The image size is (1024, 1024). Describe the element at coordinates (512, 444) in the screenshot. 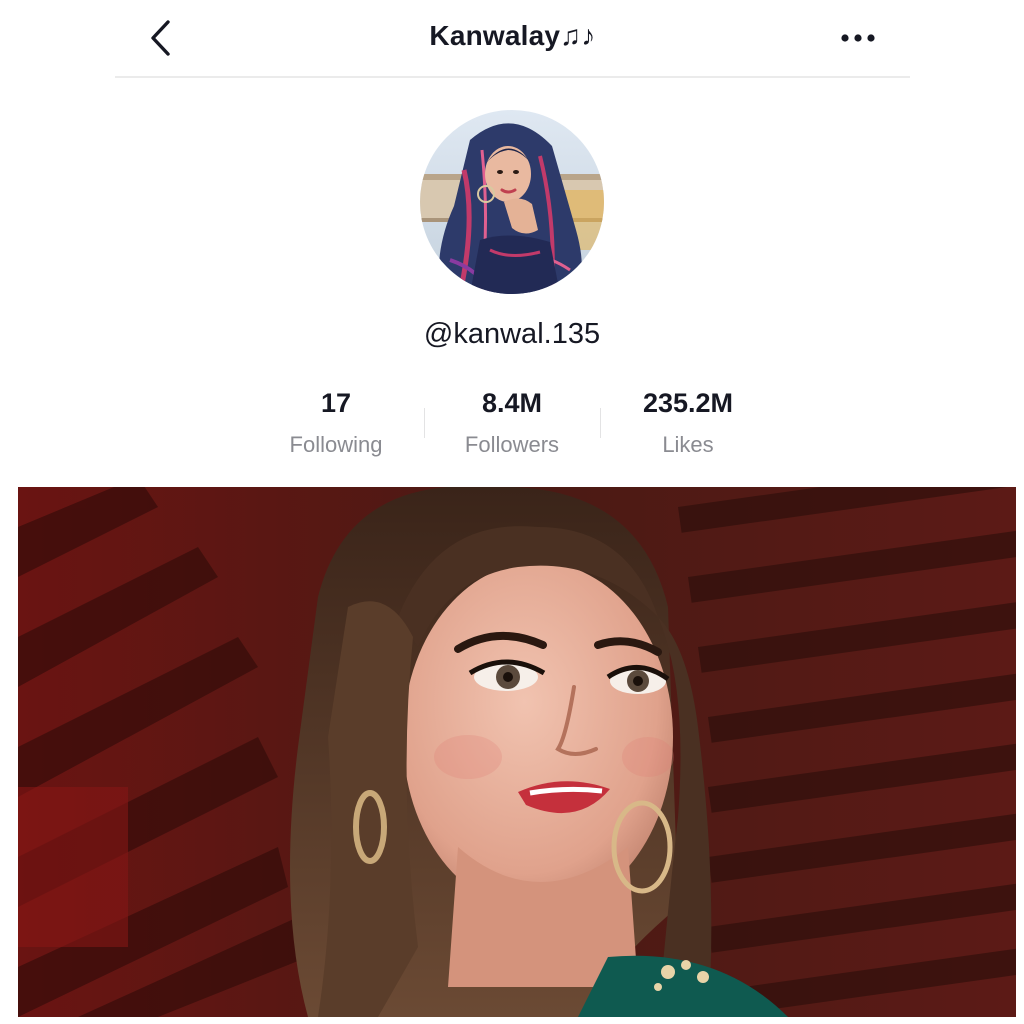

I see `followers-label: Followers` at that location.